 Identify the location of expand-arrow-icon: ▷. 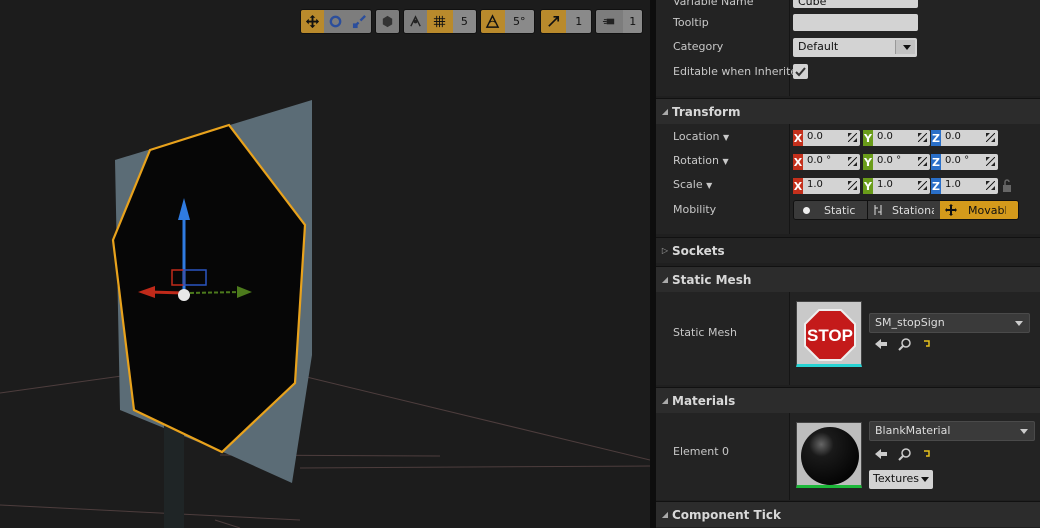
(665, 250).